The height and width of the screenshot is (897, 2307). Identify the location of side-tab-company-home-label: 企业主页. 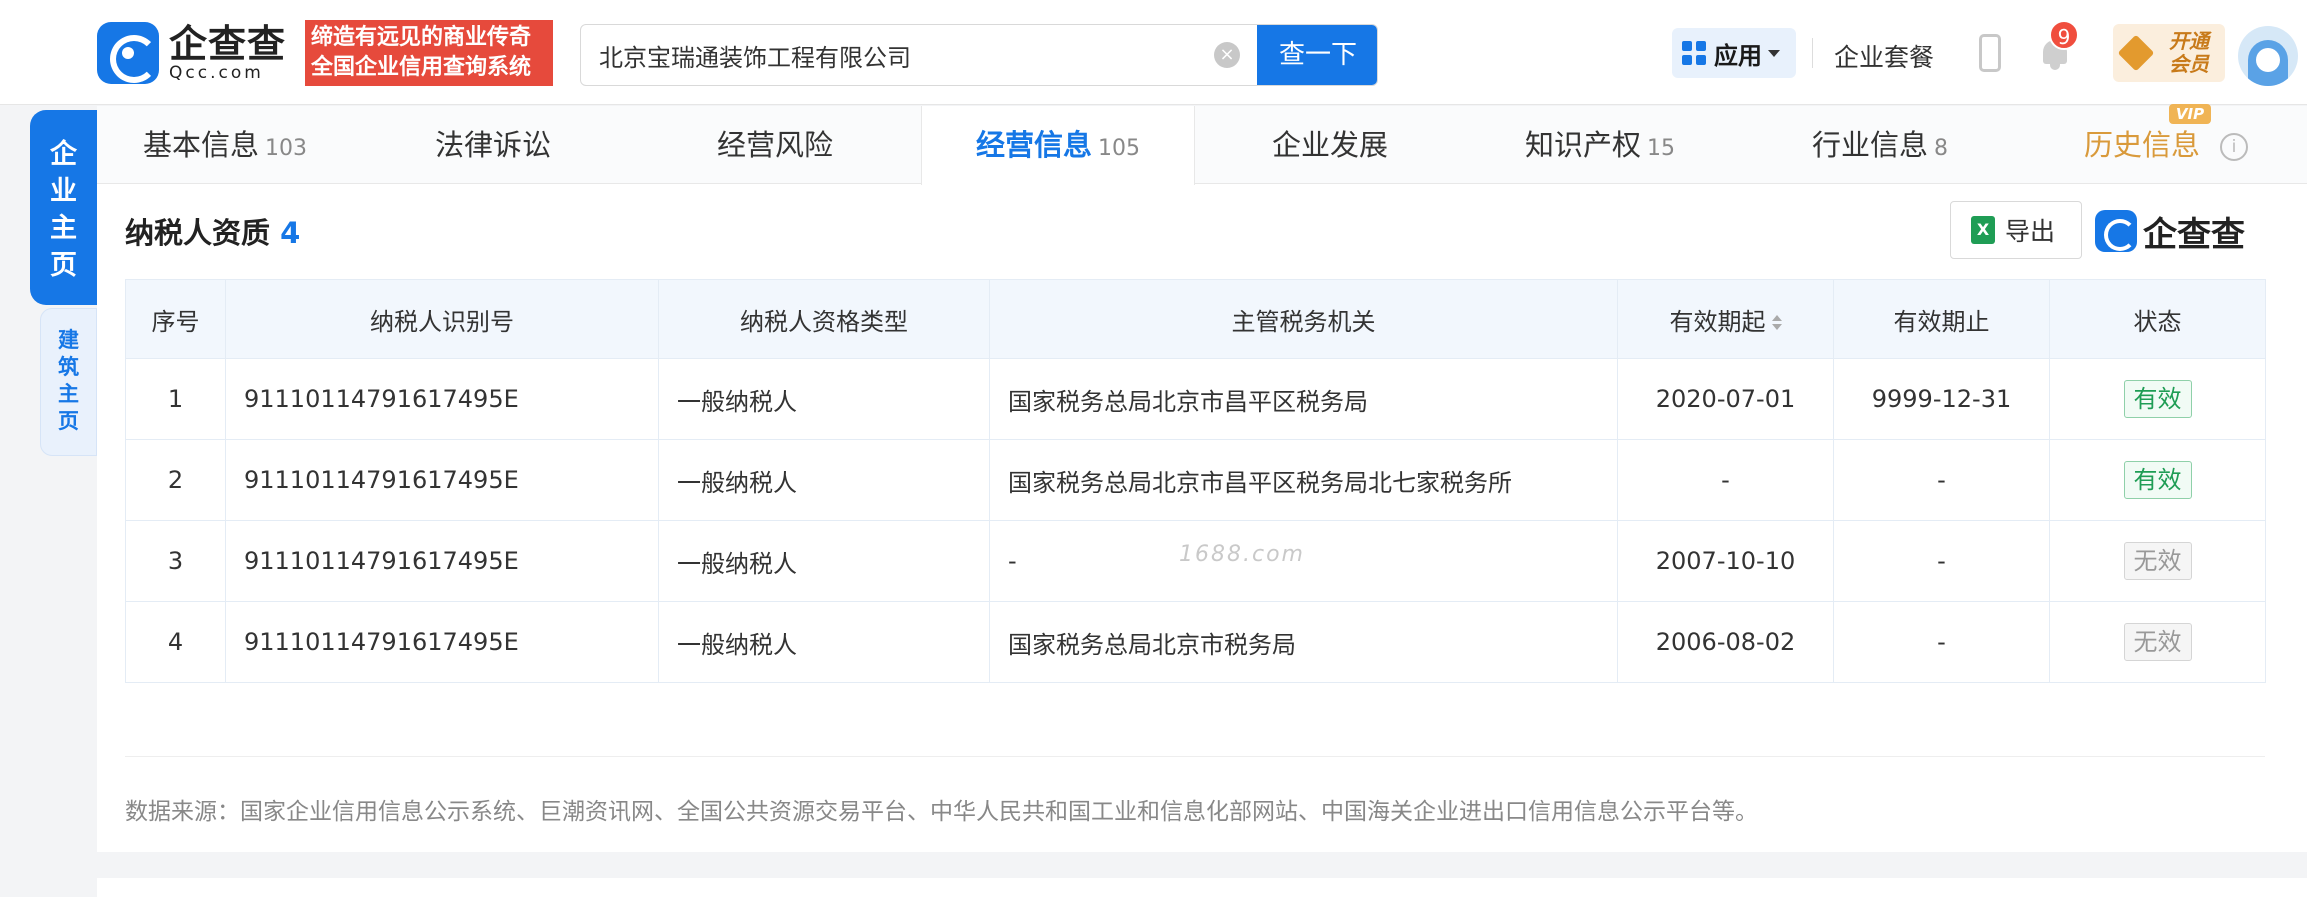
(63, 210).